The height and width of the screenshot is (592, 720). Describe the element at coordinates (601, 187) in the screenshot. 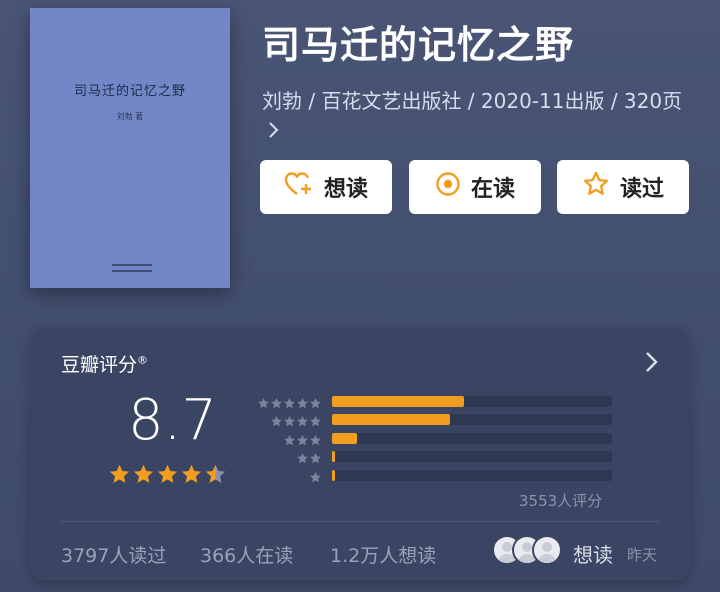

I see `star-outline-icon` at that location.